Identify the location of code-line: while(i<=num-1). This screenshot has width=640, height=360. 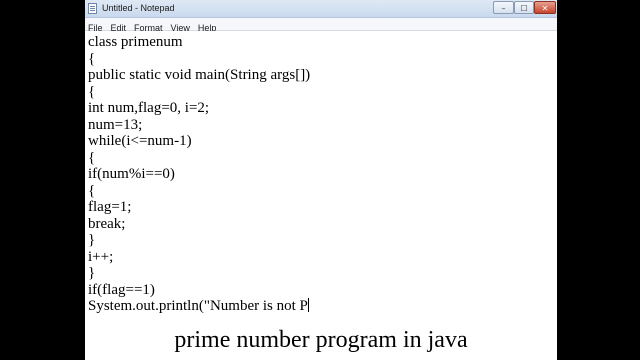
(140, 141).